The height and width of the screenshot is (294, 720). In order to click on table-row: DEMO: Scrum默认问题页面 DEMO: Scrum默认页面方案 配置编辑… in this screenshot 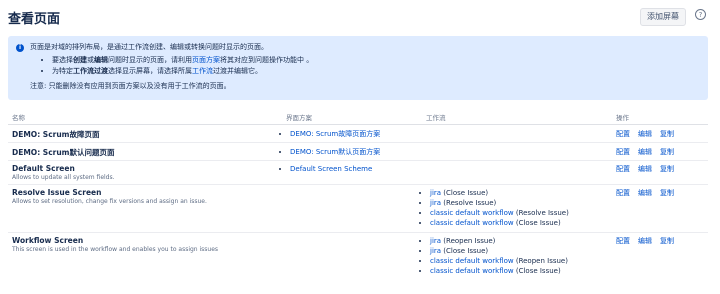, I will do `click(358, 152)`.